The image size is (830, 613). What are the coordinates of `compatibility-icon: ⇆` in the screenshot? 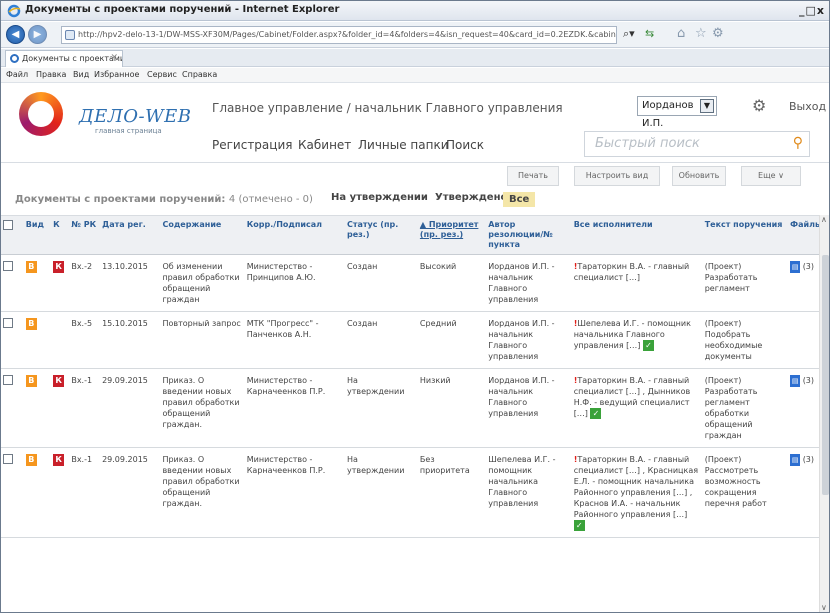 It's located at (649, 33).